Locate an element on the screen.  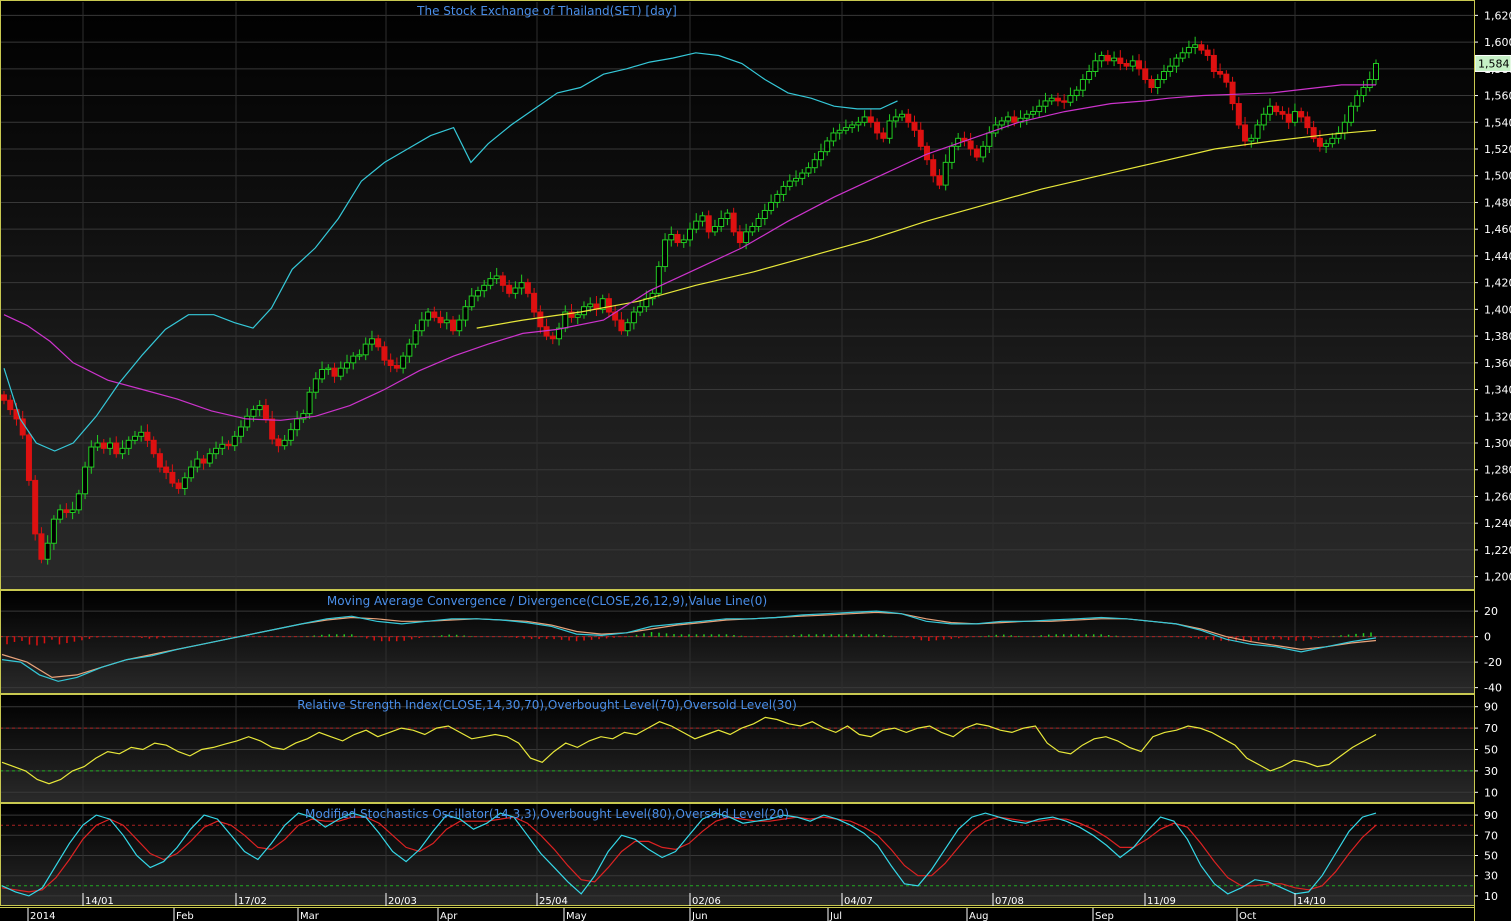
y-tick-label: 1,320 is located at coordinates (1497, 416).